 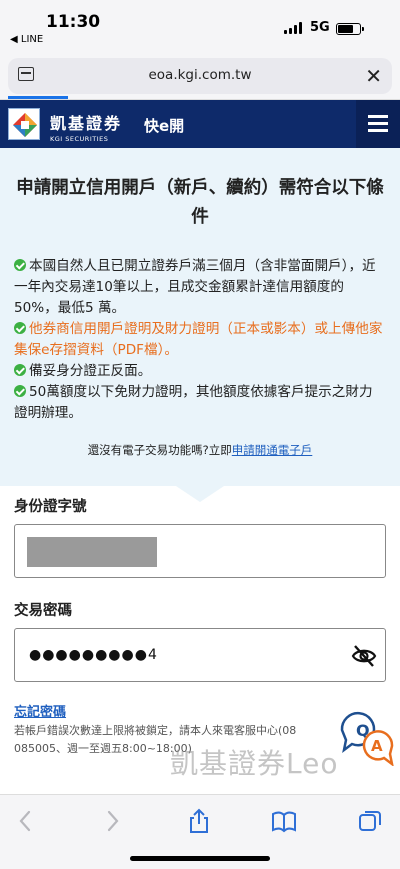 I want to click on browser-url-bar: eoa.kgi.com.tw ✕, so click(x=200, y=75).